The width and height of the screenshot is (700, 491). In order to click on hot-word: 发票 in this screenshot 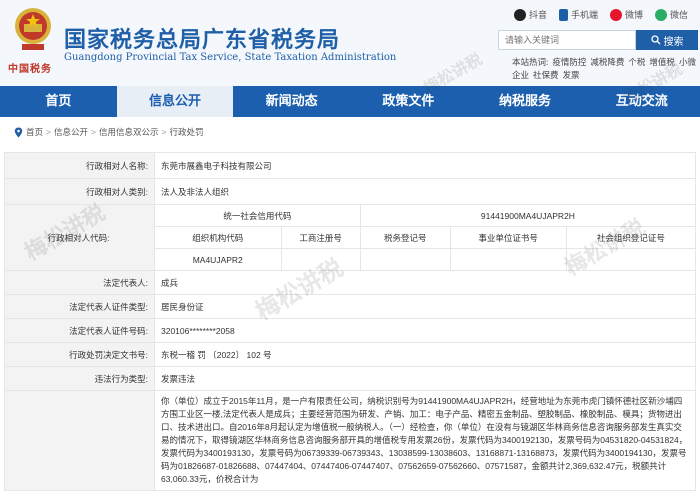, I will do `click(571, 75)`.